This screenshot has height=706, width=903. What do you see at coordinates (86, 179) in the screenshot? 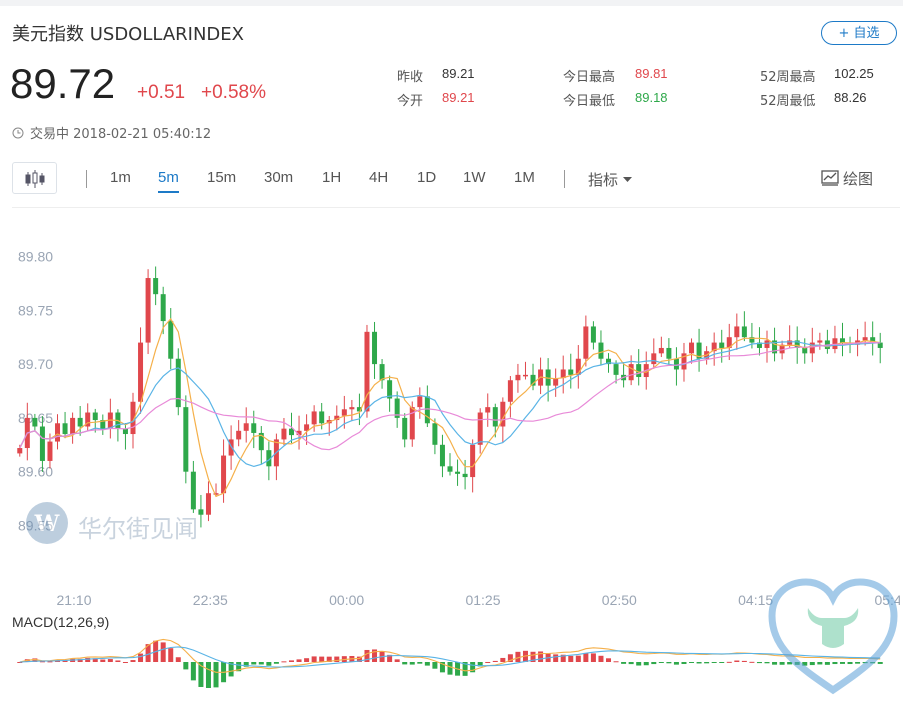
I see `toolbar-separator` at bounding box center [86, 179].